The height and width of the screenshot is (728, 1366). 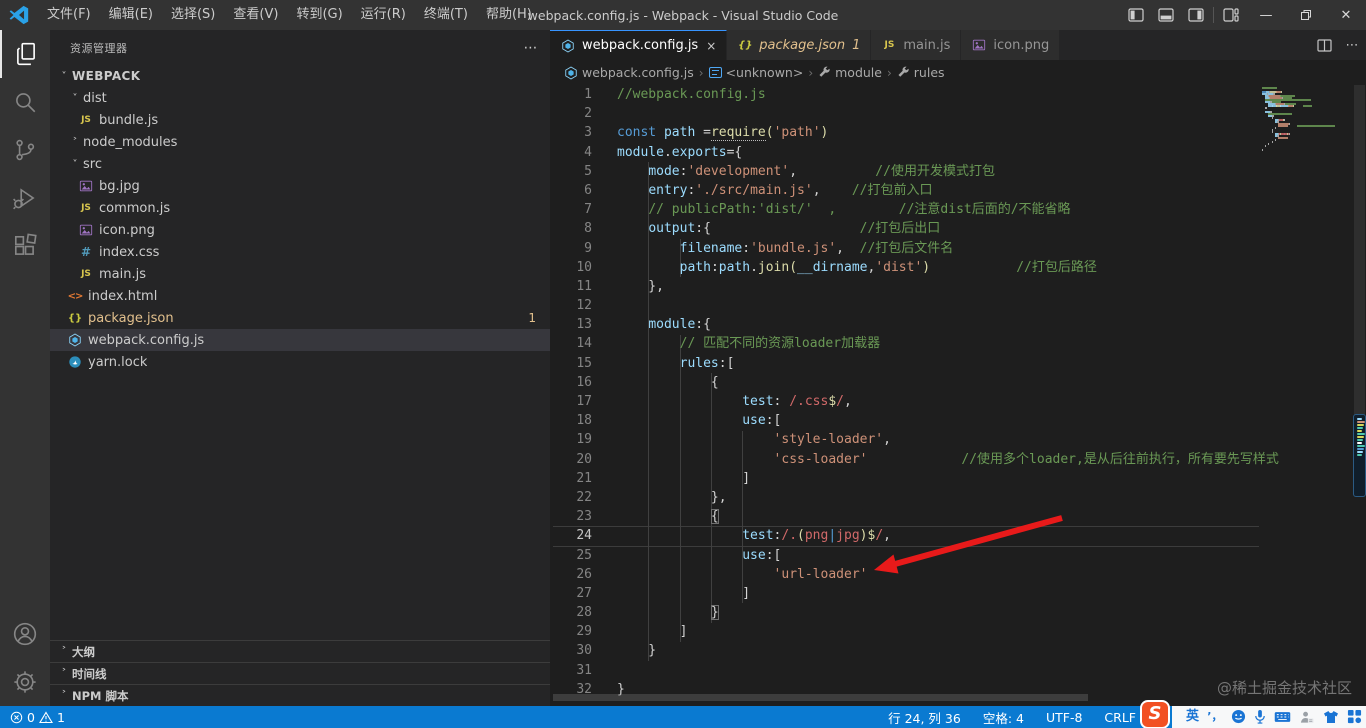 I want to click on activity-extensions-icon, so click(x=25, y=246).